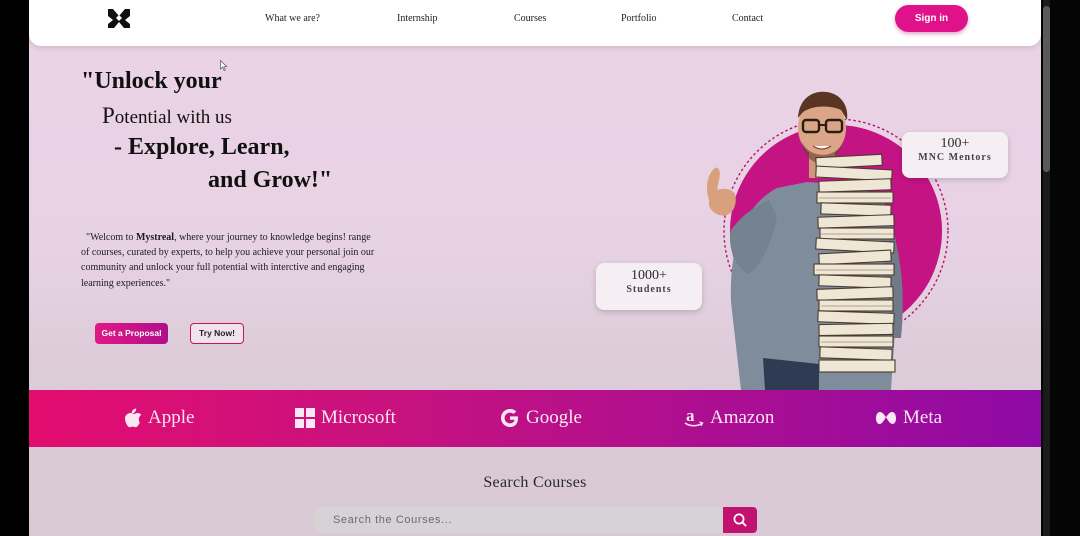  What do you see at coordinates (649, 289) in the screenshot?
I see `stat-label-students: Students` at bounding box center [649, 289].